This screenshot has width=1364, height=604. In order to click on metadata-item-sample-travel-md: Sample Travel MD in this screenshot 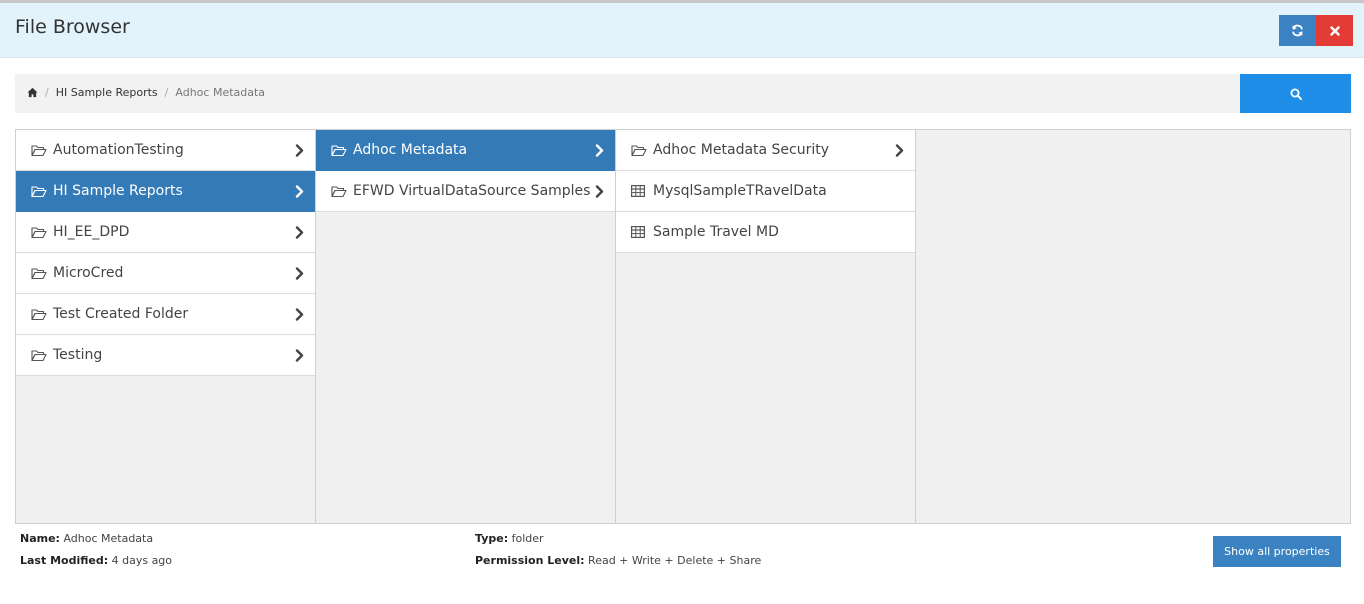, I will do `click(765, 232)`.